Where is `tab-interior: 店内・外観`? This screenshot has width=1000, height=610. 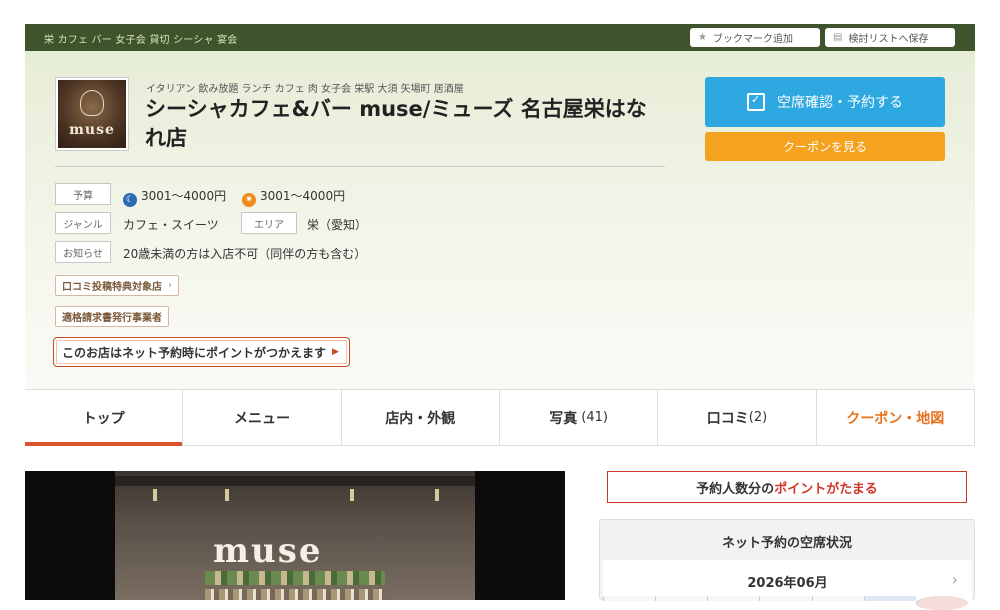 tab-interior: 店内・外観 is located at coordinates (419, 417).